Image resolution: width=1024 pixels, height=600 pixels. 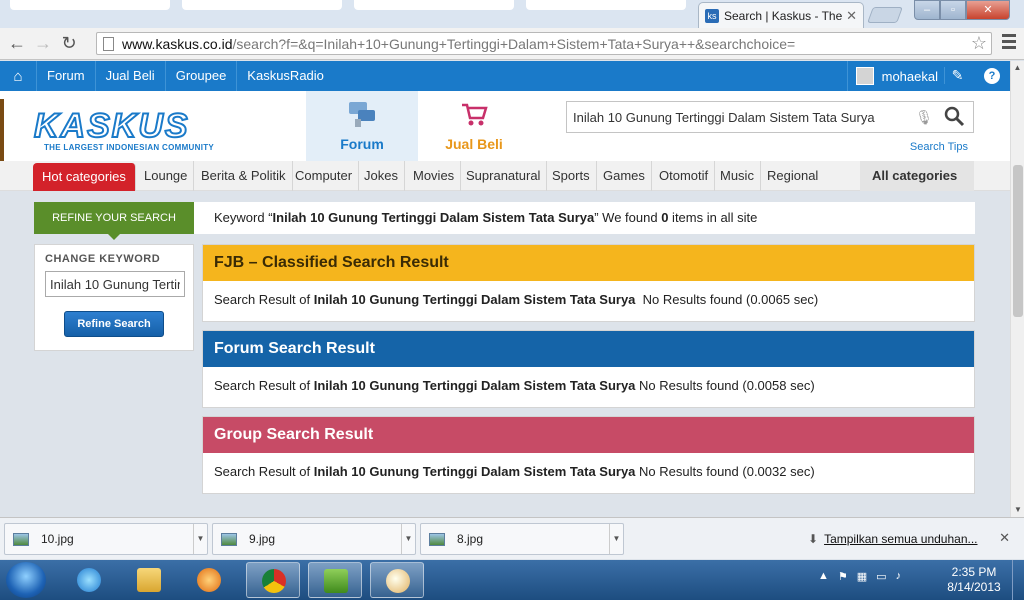 What do you see at coordinates (1018, 580) in the screenshot?
I see `show-desktop-button` at bounding box center [1018, 580].